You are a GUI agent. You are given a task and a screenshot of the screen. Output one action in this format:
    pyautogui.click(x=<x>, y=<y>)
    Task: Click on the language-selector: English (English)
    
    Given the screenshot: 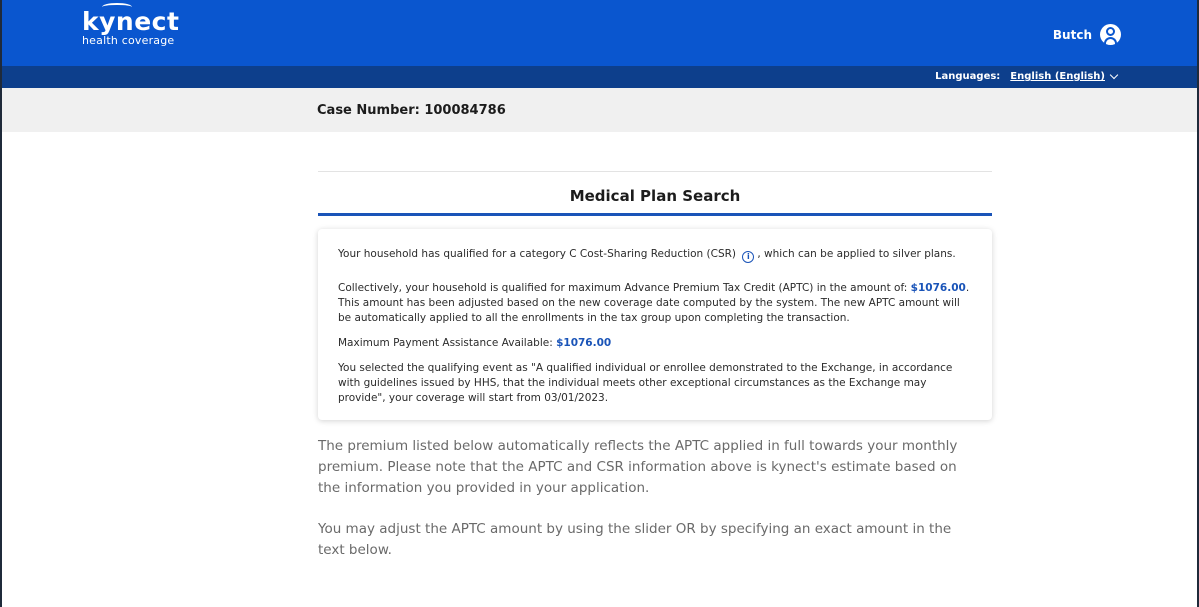 What is the action you would take?
    pyautogui.click(x=1057, y=76)
    